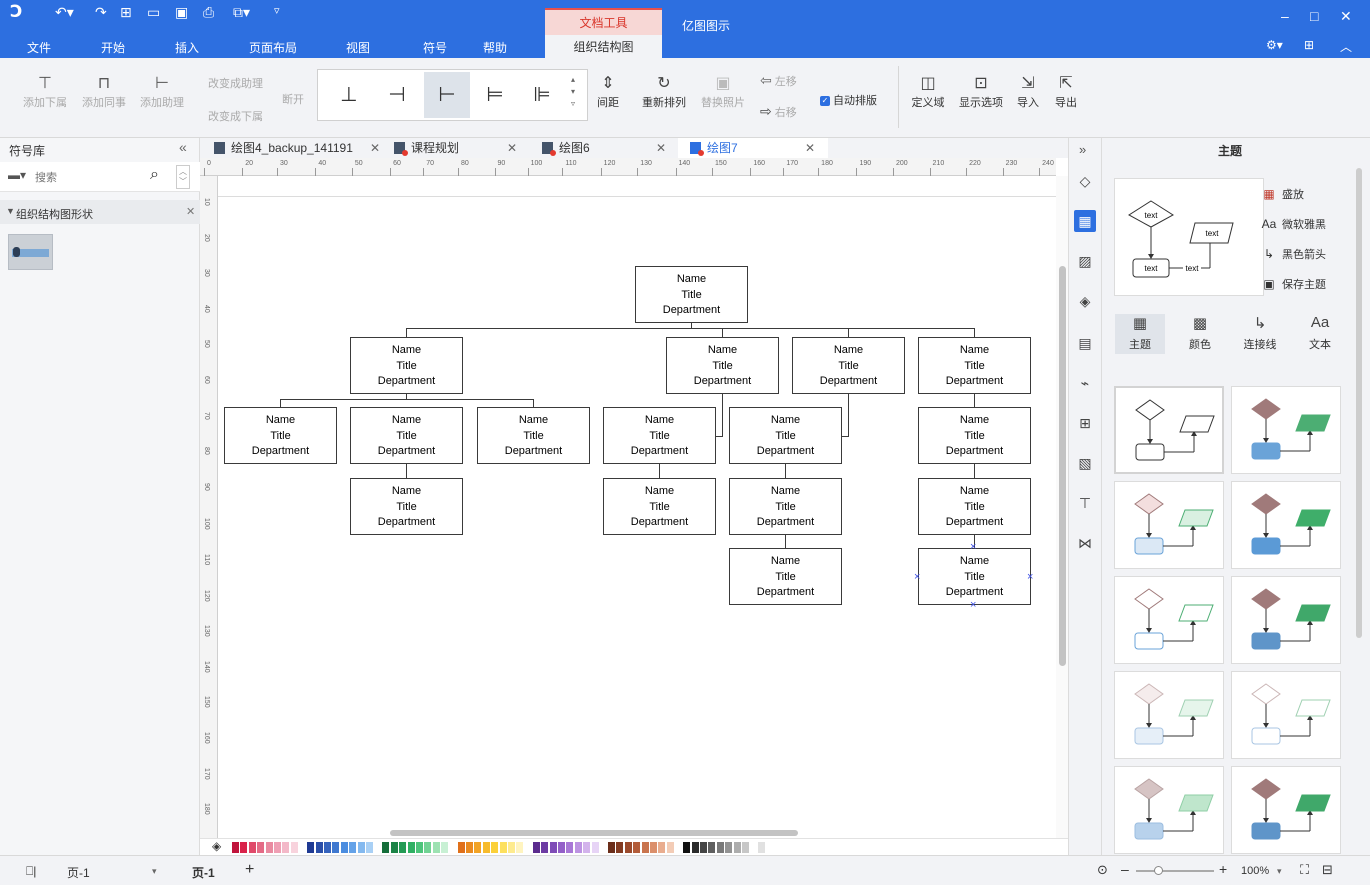 The height and width of the screenshot is (885, 1370). What do you see at coordinates (664, 92) in the screenshot?
I see `rearrange-button: ↻ 重新排列` at bounding box center [664, 92].